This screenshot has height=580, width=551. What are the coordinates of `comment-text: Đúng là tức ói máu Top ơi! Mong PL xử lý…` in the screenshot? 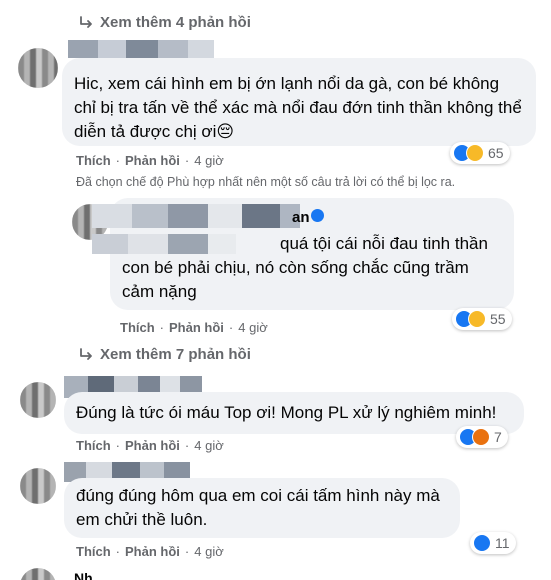 It's located at (286, 412).